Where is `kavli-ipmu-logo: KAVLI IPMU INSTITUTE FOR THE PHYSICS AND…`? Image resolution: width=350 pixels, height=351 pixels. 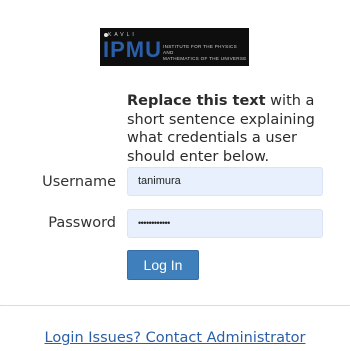 kavli-ipmu-logo: KAVLI IPMU INSTITUTE FOR THE PHYSICS AND… is located at coordinates (174, 47).